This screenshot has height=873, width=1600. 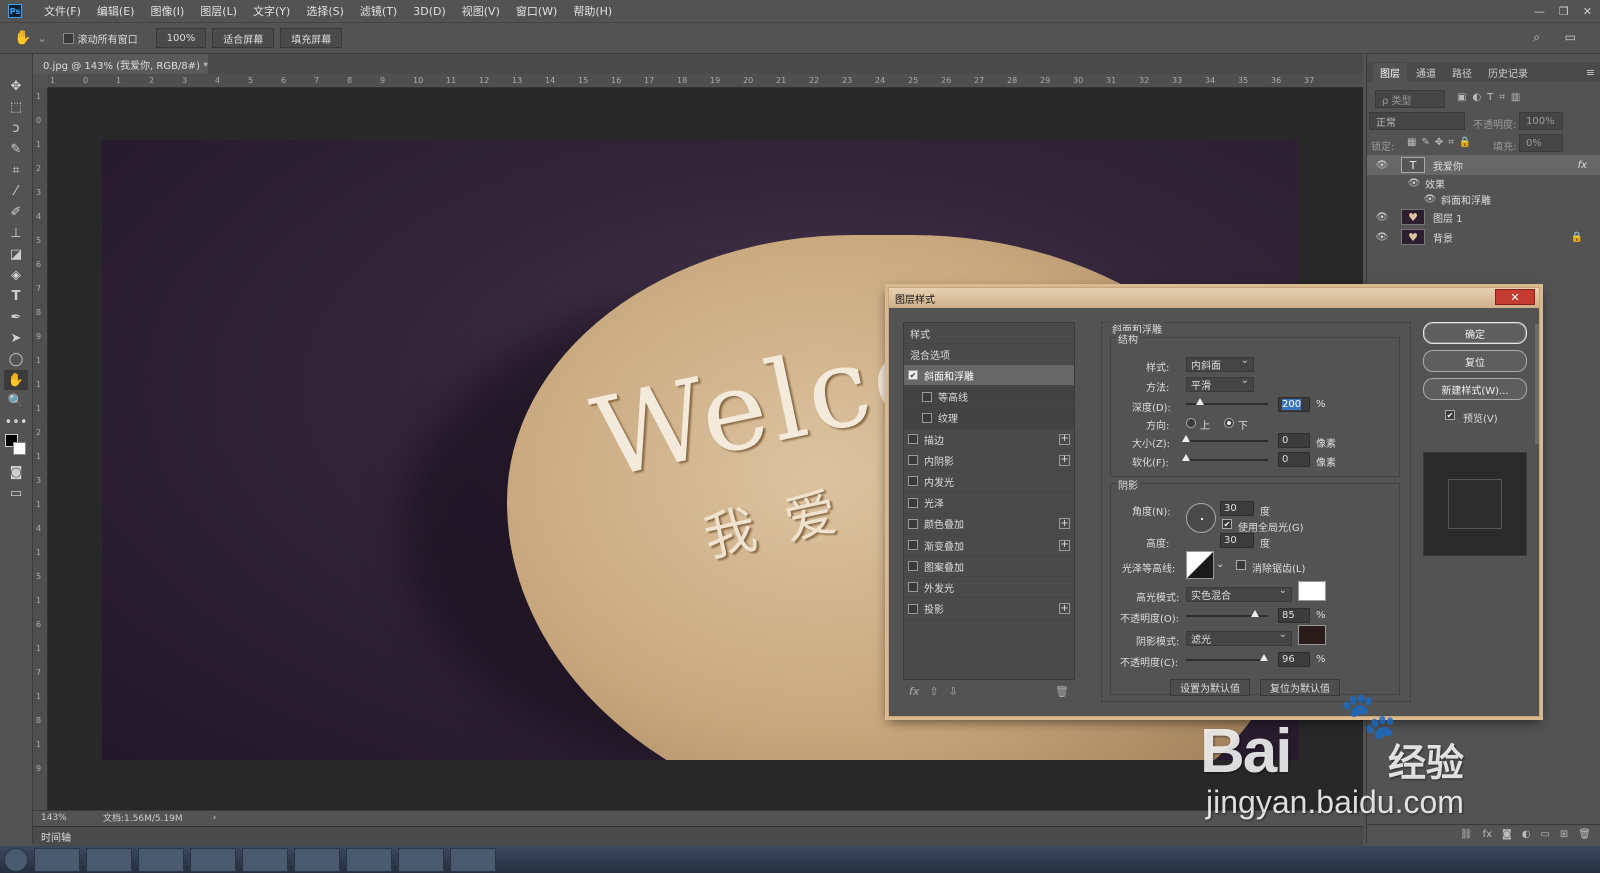 What do you see at coordinates (16, 149) in the screenshot?
I see `quick-select-tool-icon: ✎` at bounding box center [16, 149].